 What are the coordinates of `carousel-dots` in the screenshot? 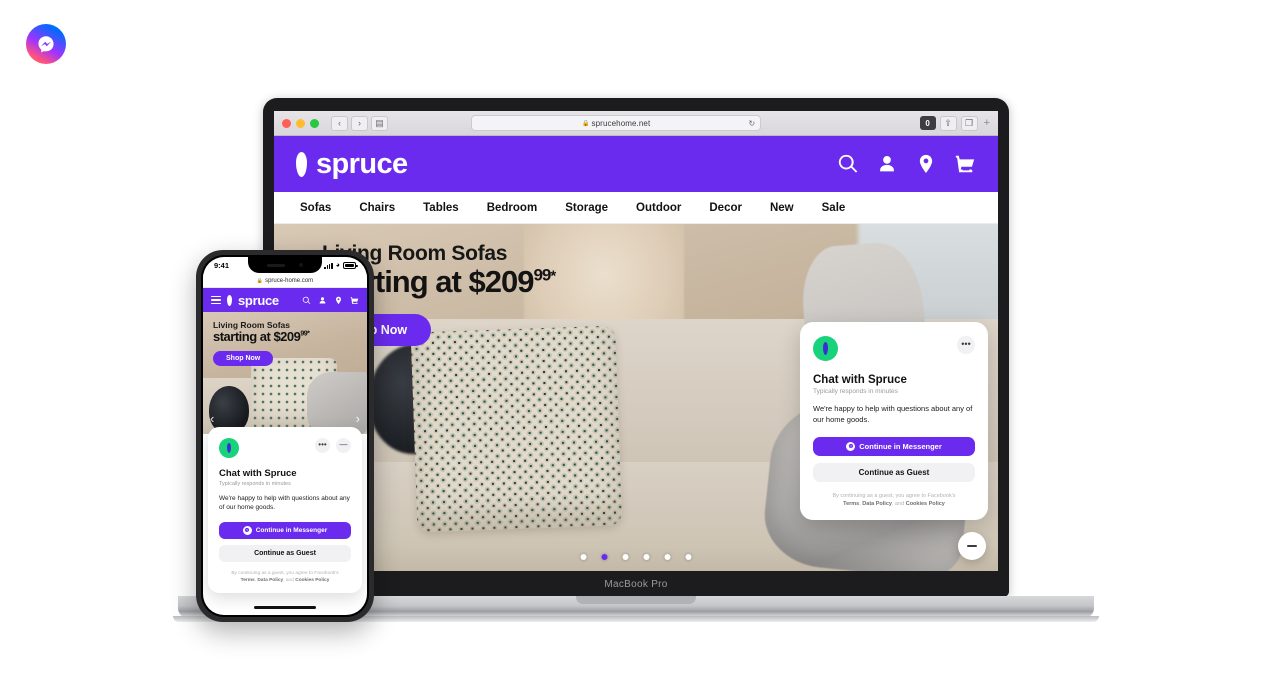 It's located at (636, 557).